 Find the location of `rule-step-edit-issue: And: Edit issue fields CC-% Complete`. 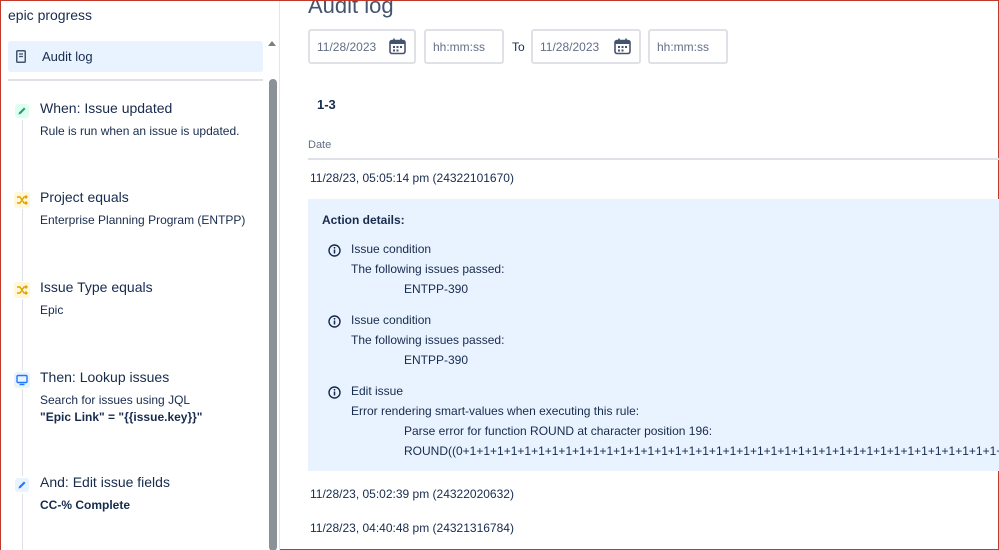

rule-step-edit-issue: And: Edit issue fields CC-% Complete is located at coordinates (136, 499).